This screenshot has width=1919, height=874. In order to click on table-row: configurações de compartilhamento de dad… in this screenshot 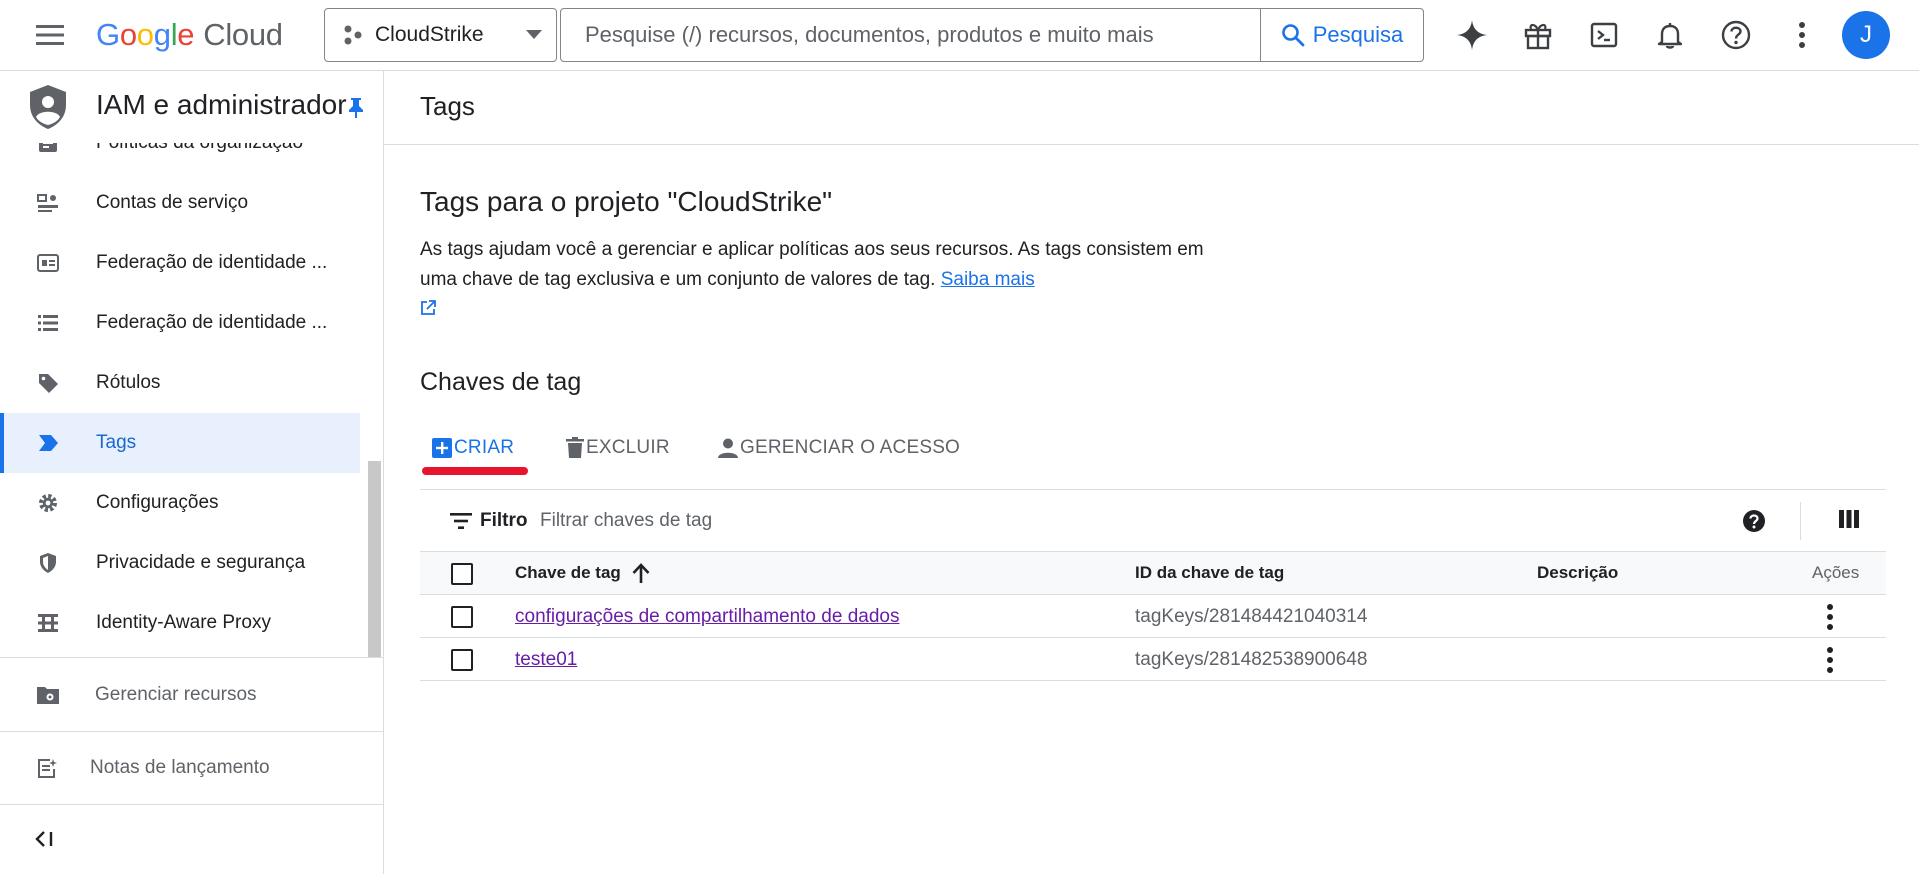, I will do `click(1153, 616)`.